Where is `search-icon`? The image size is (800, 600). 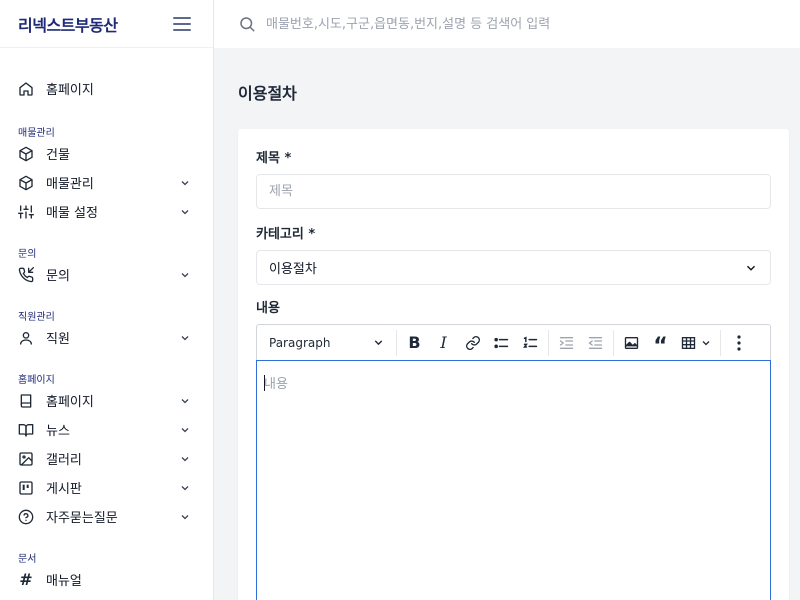
search-icon is located at coordinates (247, 24).